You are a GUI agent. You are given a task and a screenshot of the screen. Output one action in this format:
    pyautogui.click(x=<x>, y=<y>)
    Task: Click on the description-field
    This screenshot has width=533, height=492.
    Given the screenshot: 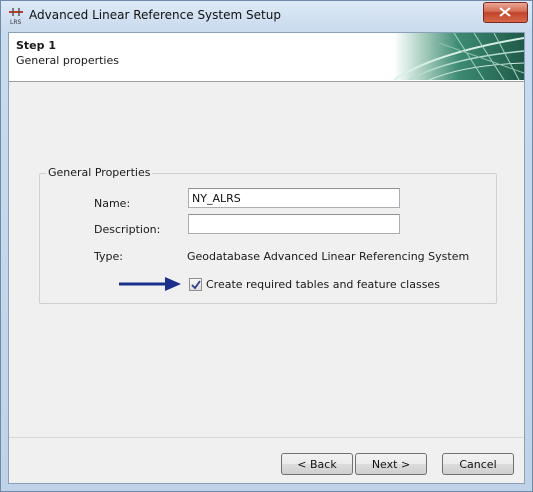 What is the action you would take?
    pyautogui.click(x=294, y=224)
    